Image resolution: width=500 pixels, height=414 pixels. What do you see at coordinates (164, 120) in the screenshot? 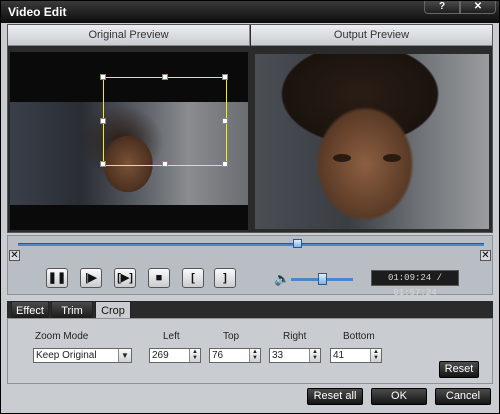
I see `crop-frame` at bounding box center [164, 120].